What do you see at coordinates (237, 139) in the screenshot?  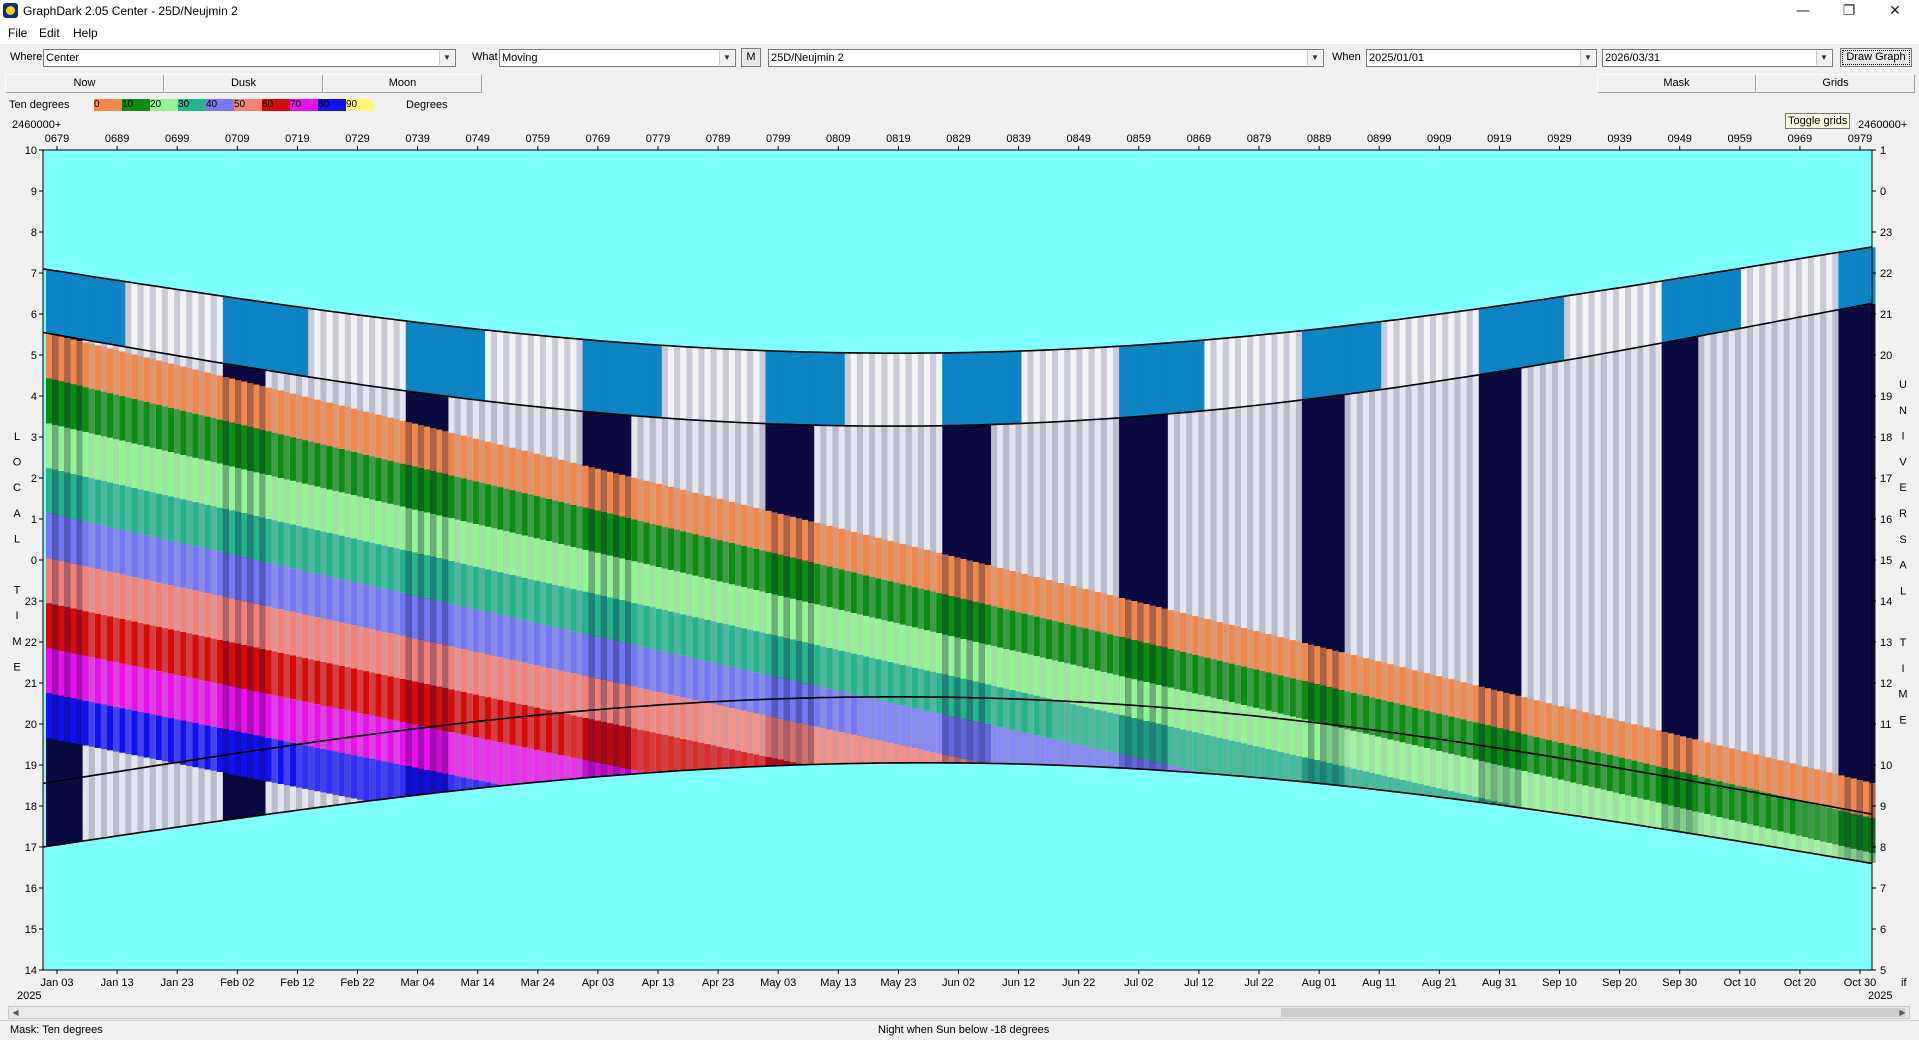 I see `jd-tick-label: 0709` at bounding box center [237, 139].